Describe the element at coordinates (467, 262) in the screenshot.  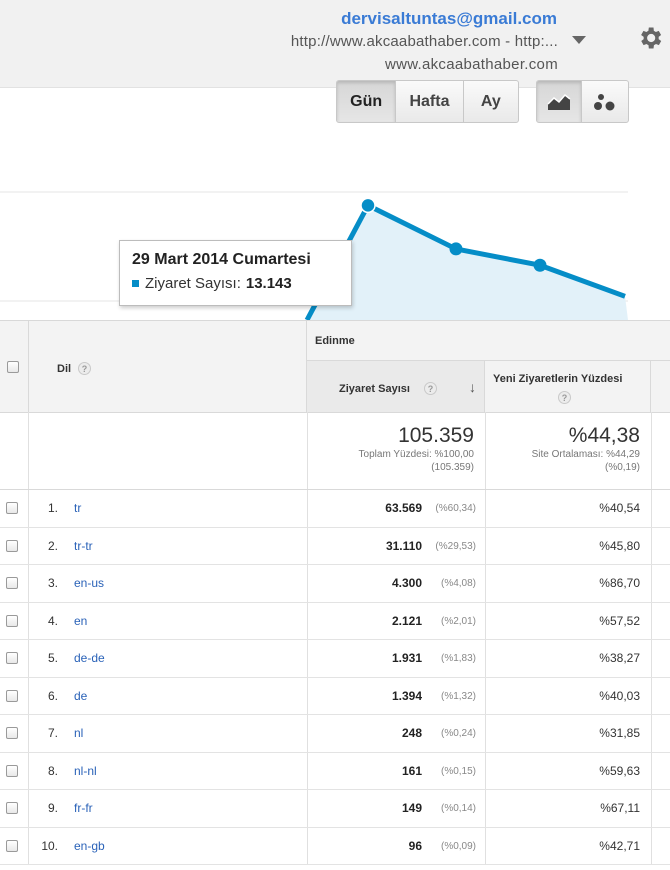
I see `series-area` at that location.